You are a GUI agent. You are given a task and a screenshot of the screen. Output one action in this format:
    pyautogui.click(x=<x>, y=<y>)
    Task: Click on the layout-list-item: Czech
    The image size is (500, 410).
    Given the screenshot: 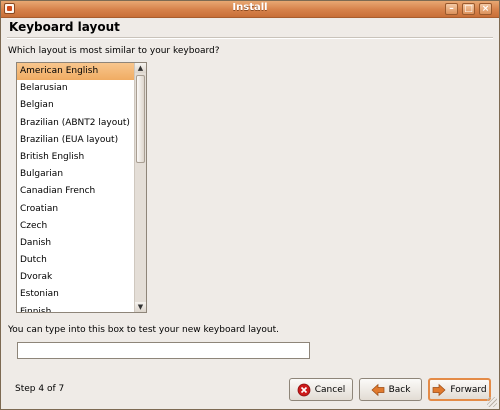 What is the action you would take?
    pyautogui.click(x=75, y=226)
    